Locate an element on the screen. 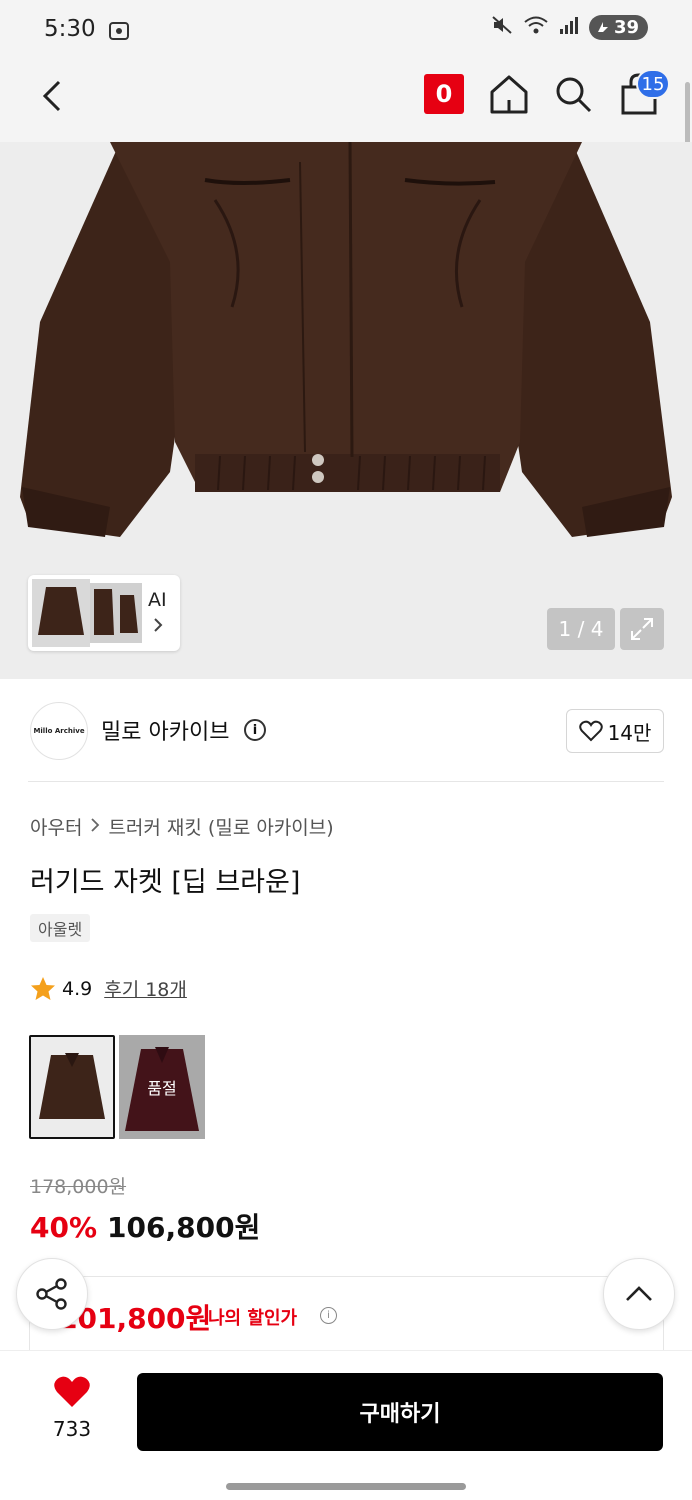 This screenshot has width=692, height=1500. battery-indicator: 39 is located at coordinates (618, 27).